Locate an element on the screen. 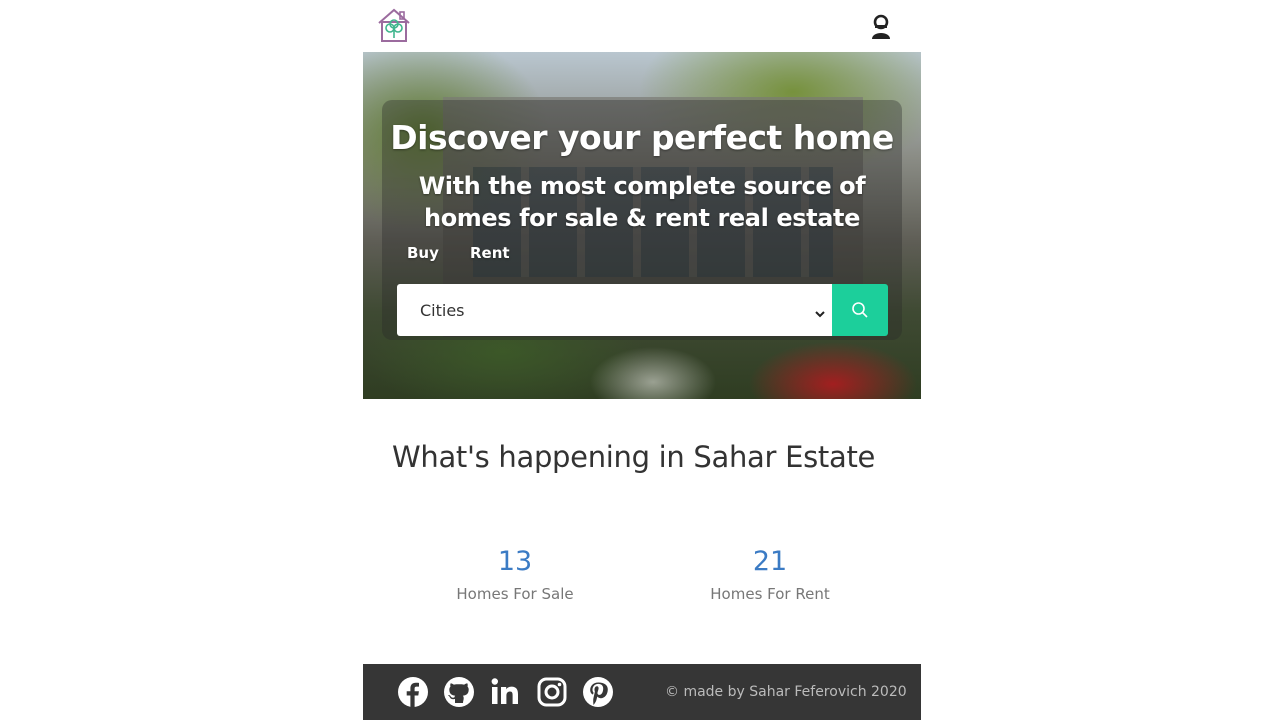 The image size is (1280, 720). search-icon is located at coordinates (860, 310).